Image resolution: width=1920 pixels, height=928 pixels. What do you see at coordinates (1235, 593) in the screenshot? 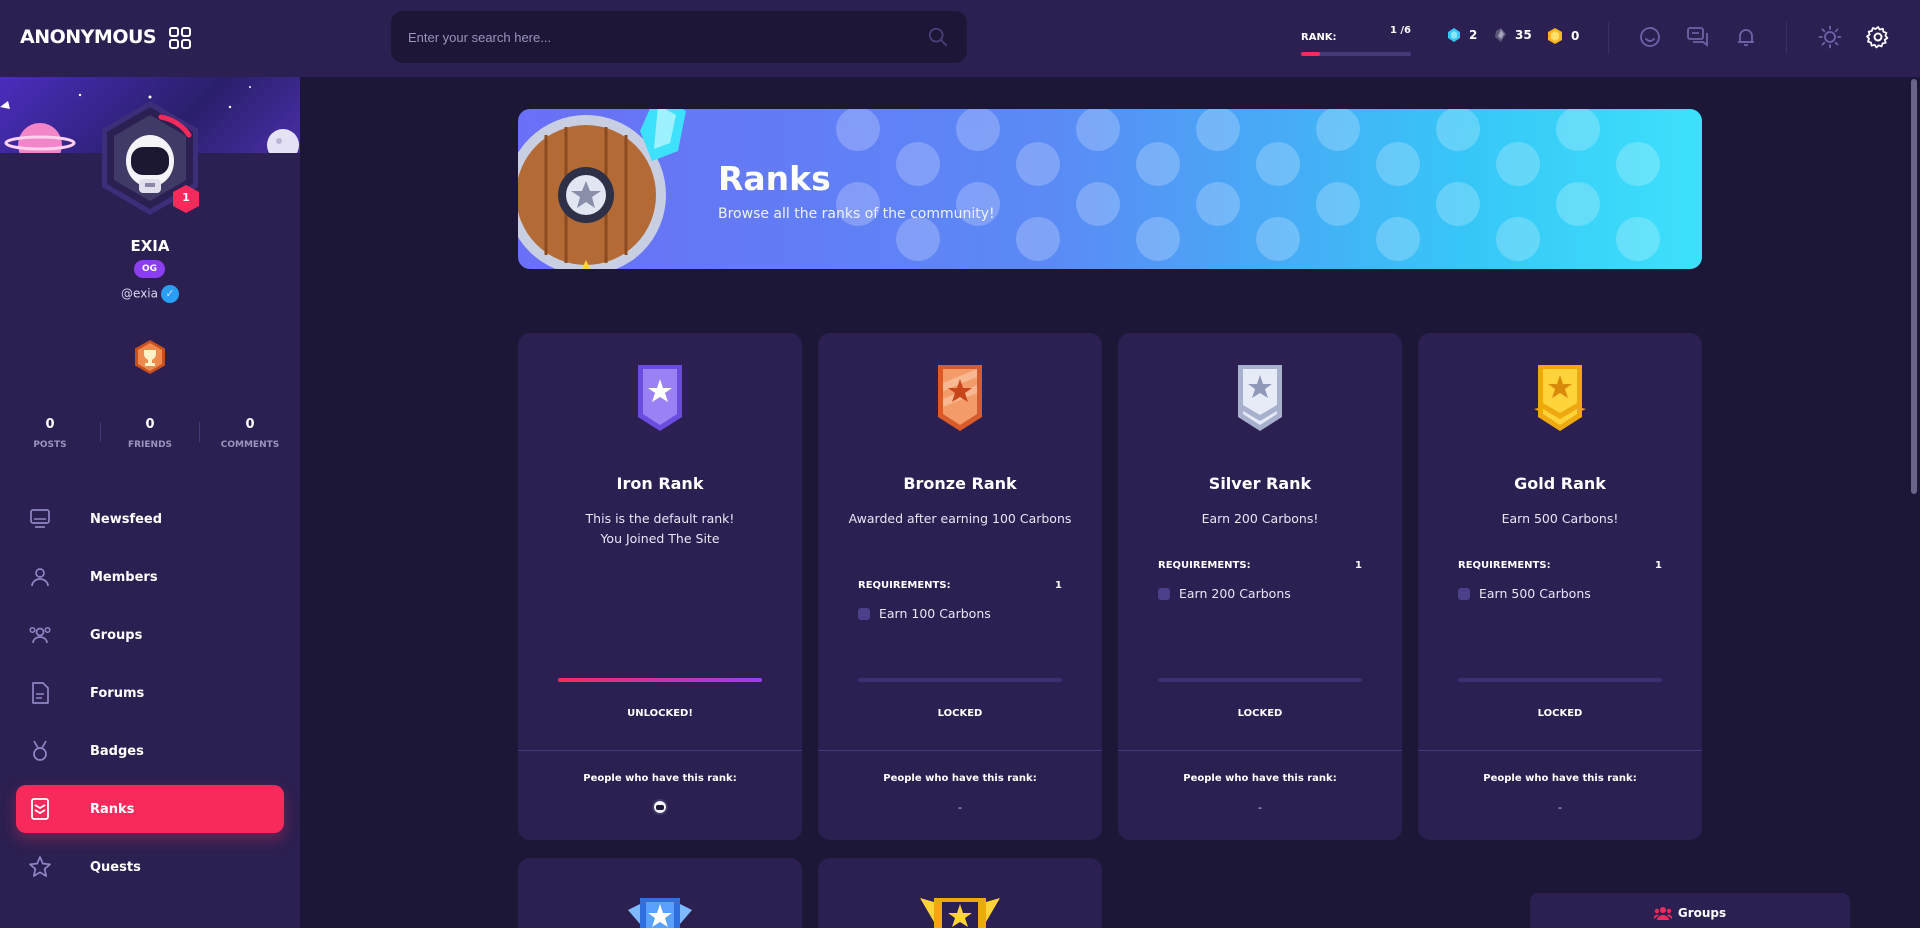
I see `requirement-text: Earn 200 Carbons` at bounding box center [1235, 593].